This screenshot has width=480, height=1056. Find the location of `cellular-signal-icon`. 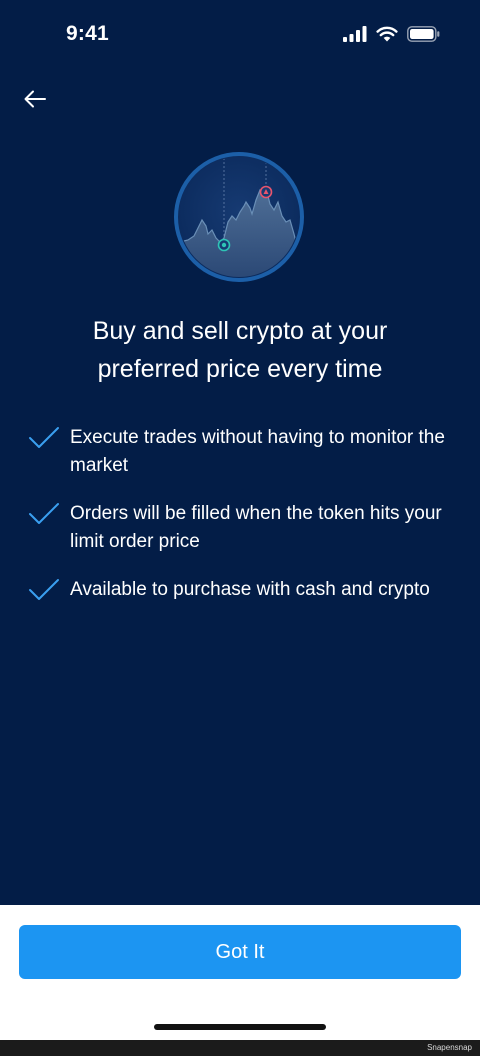

cellular-signal-icon is located at coordinates (355, 36).